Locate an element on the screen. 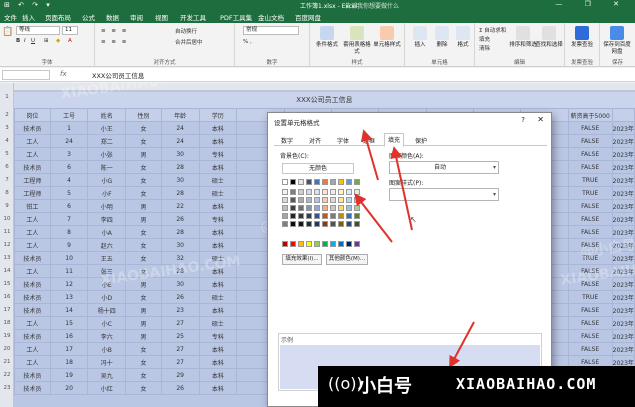 This screenshot has height=407, width=635. row-number: 9 is located at coordinates (7, 206).